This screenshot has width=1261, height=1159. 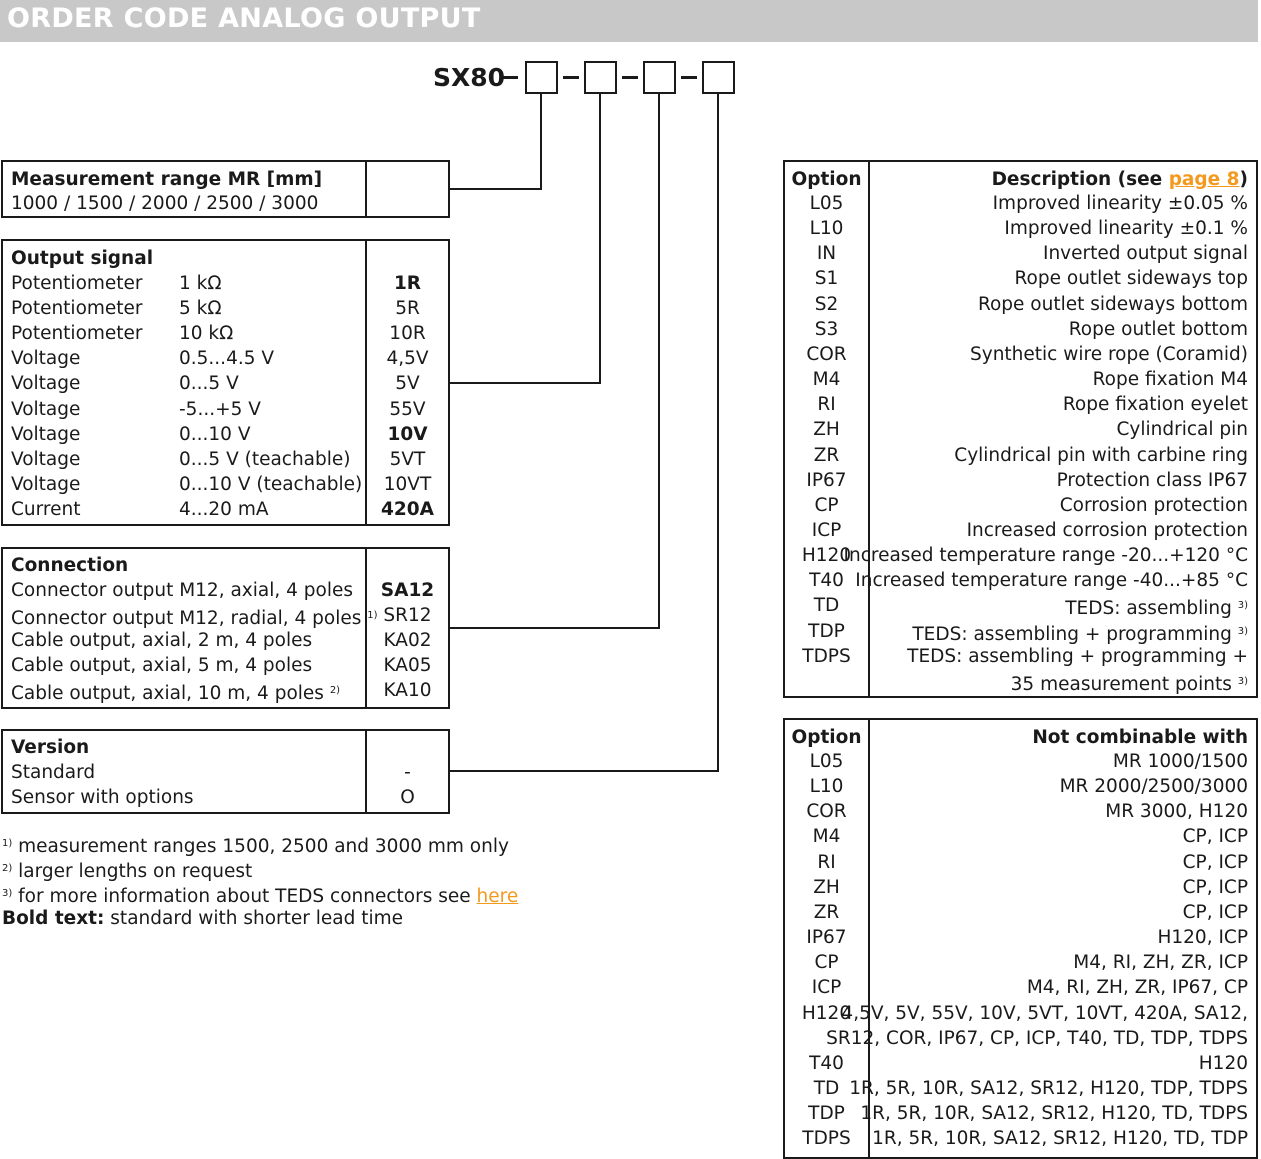 What do you see at coordinates (1121, 684) in the screenshot?
I see `option-description-text: 35 measurement points` at bounding box center [1121, 684].